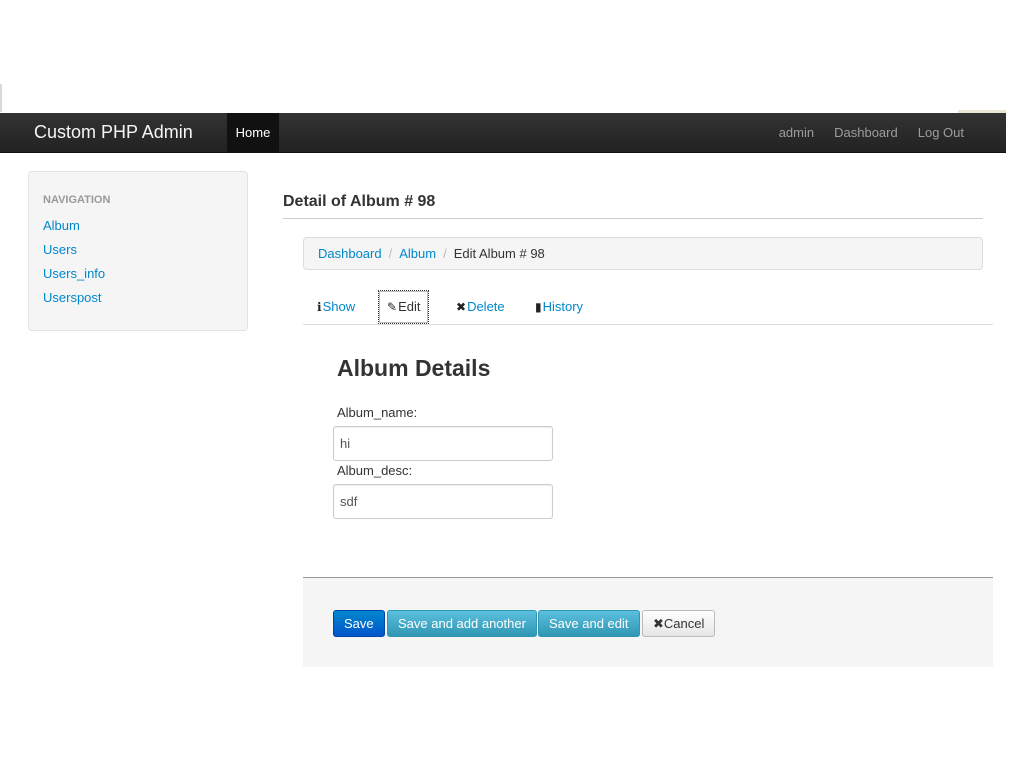 Image resolution: width=1024 pixels, height=768 pixels. What do you see at coordinates (503, 56) in the screenshot?
I see `top-strip` at bounding box center [503, 56].